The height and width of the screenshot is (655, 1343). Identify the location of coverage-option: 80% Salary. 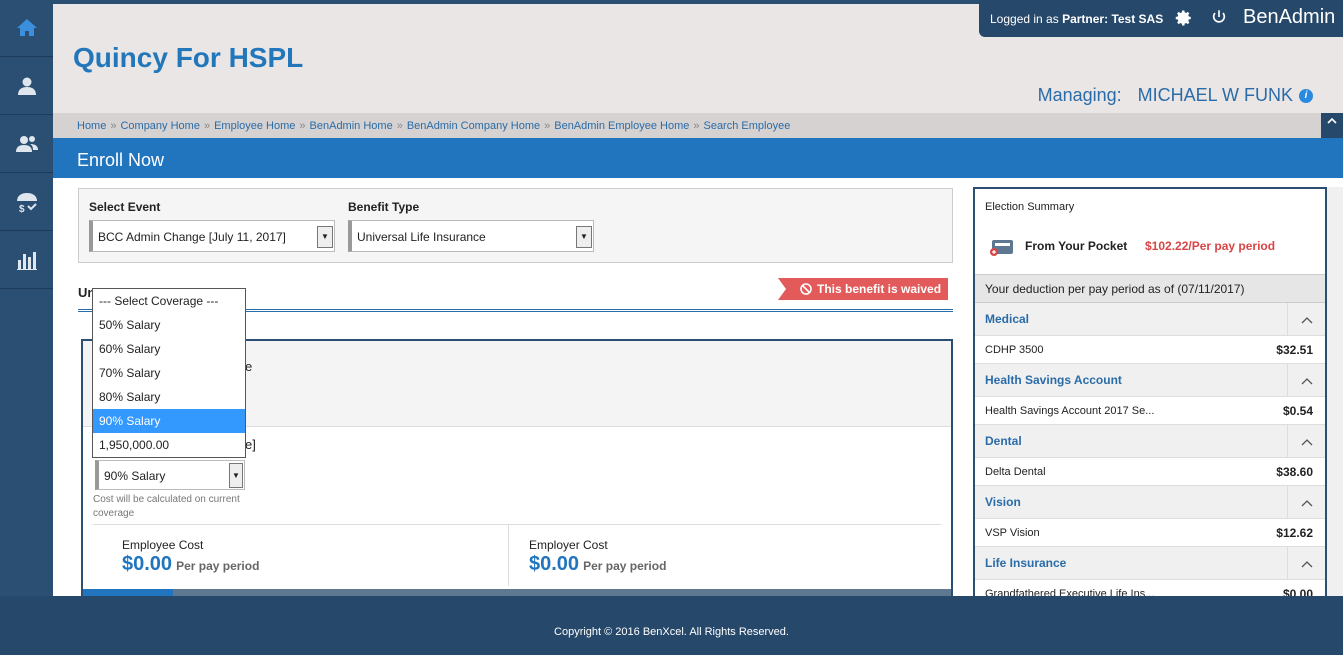
(169, 397).